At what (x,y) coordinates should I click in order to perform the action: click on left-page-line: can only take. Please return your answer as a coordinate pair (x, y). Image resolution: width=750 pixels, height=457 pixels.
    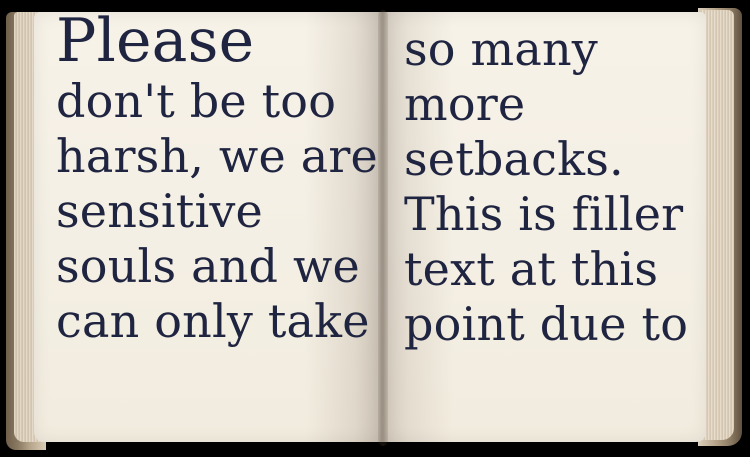
    Looking at the image, I should click on (213, 321).